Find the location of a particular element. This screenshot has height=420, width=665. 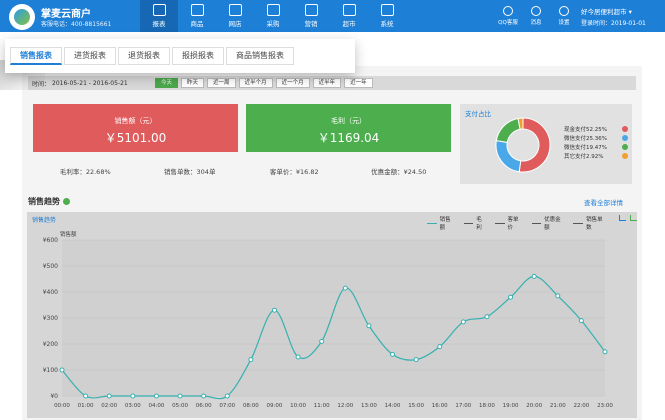

shop-icon is located at coordinates (349, 10).